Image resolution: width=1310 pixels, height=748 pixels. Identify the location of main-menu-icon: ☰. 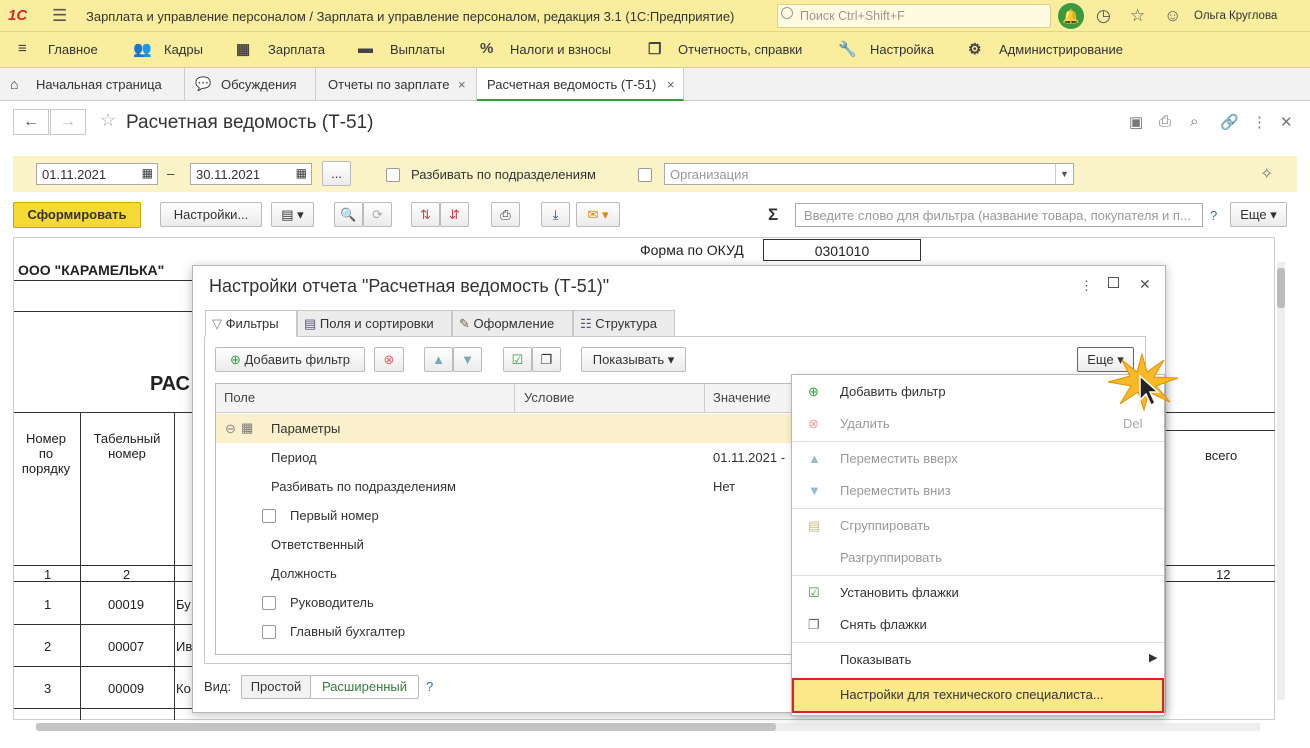
(59, 16).